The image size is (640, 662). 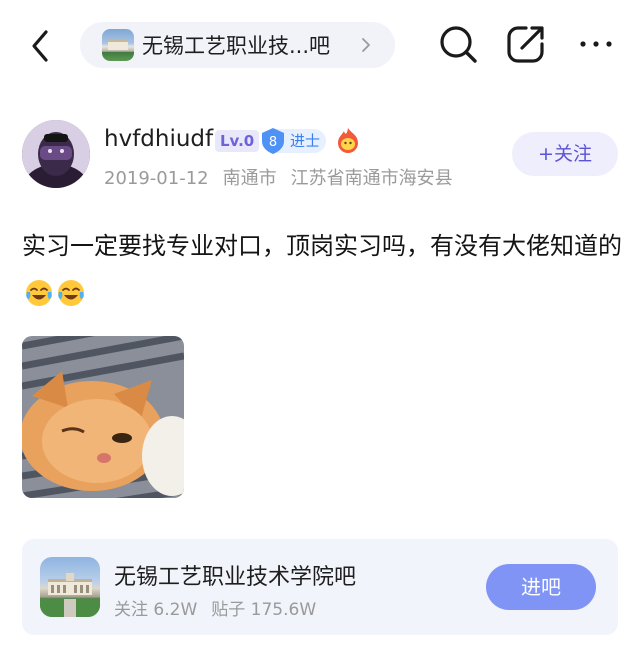 I want to click on cat-photo, so click(x=103, y=417).